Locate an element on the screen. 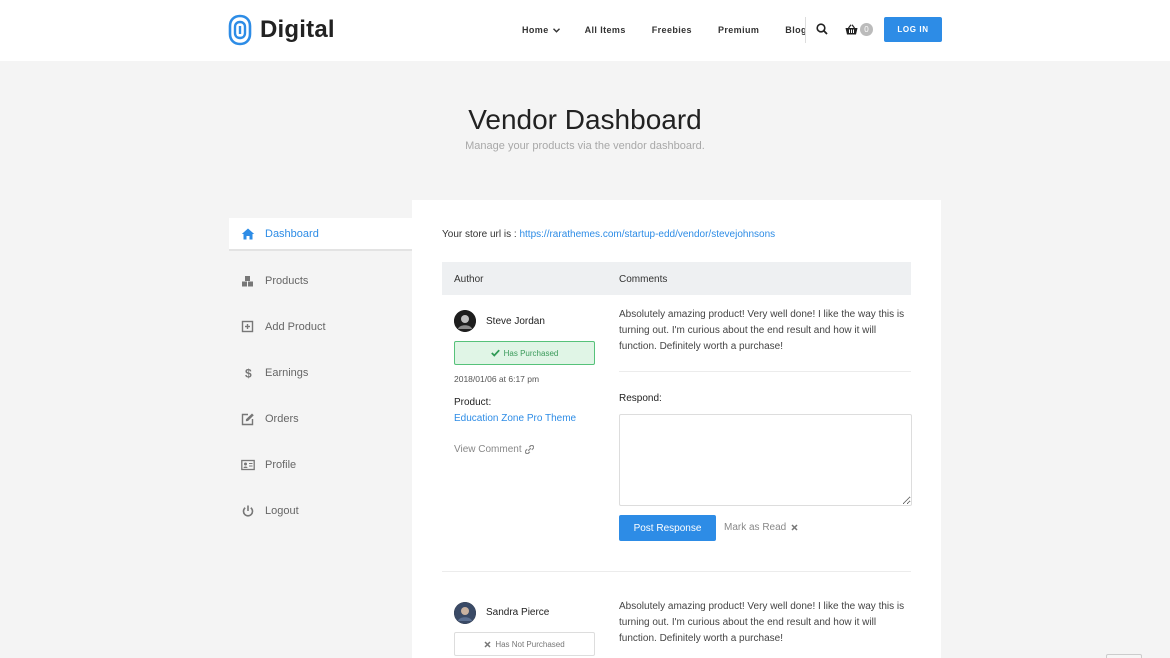  comment-author: Steve Jordan is located at coordinates (515, 321).